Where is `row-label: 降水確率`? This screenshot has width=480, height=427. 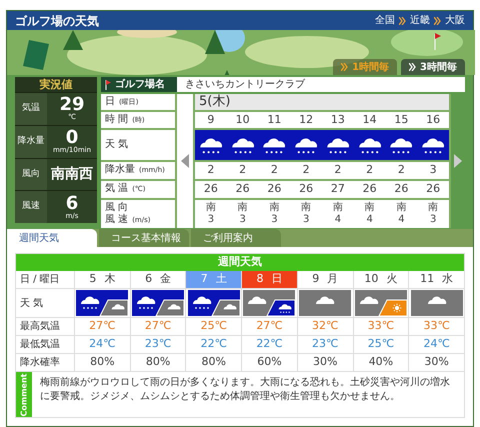
row-label: 降水確率 is located at coordinates (45, 362).